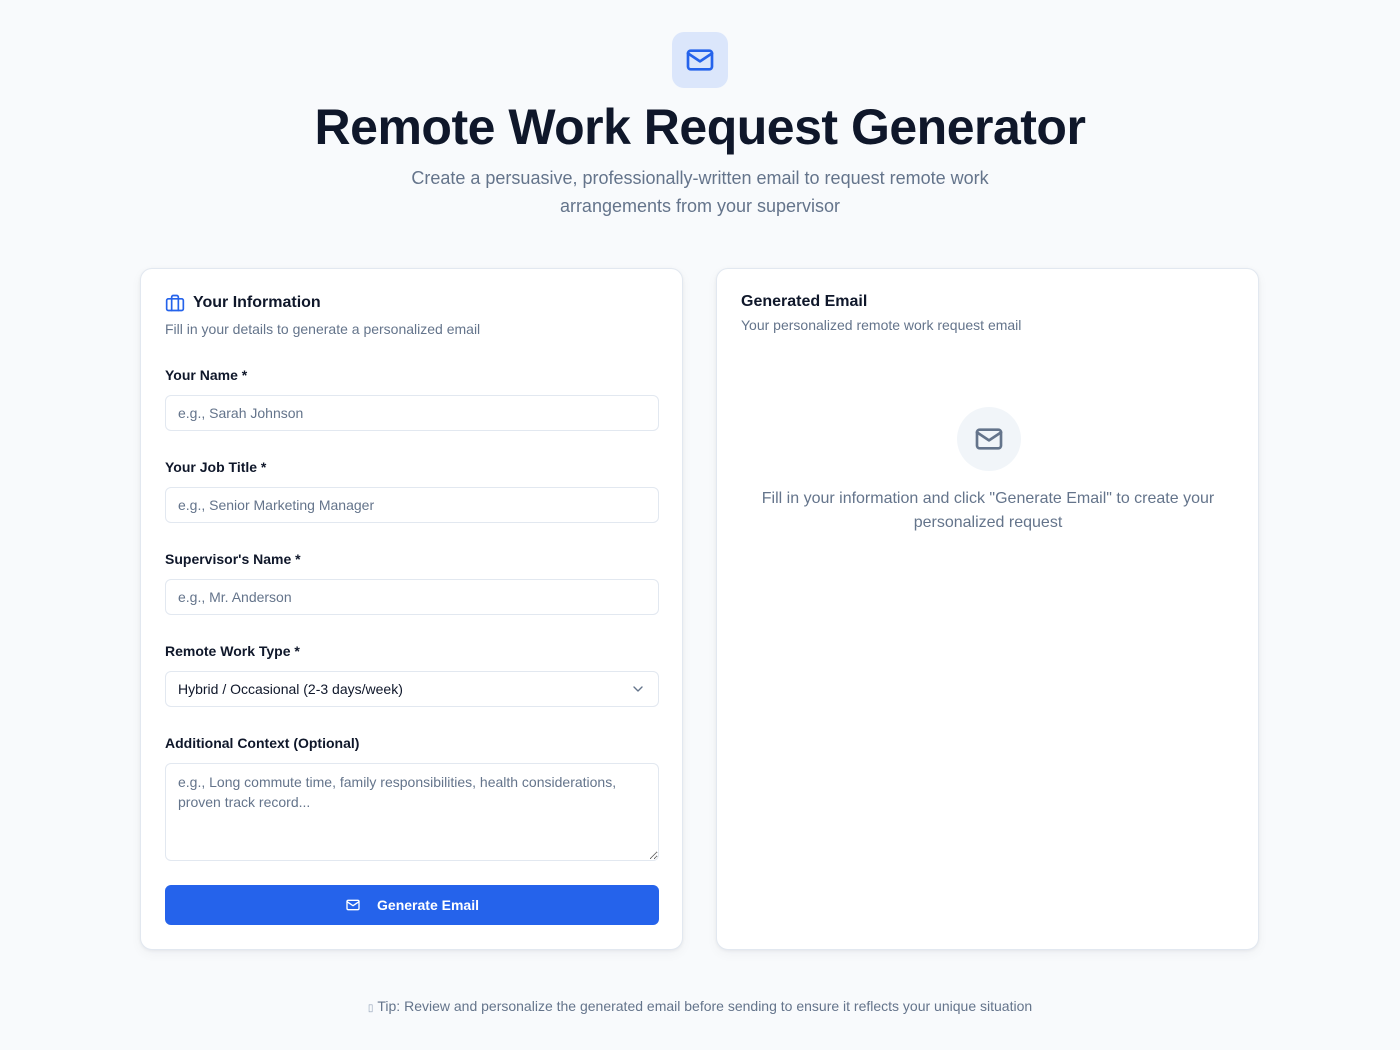 This screenshot has height=1050, width=1400. Describe the element at coordinates (206, 375) in the screenshot. I see `name-label: Your Name *` at that location.